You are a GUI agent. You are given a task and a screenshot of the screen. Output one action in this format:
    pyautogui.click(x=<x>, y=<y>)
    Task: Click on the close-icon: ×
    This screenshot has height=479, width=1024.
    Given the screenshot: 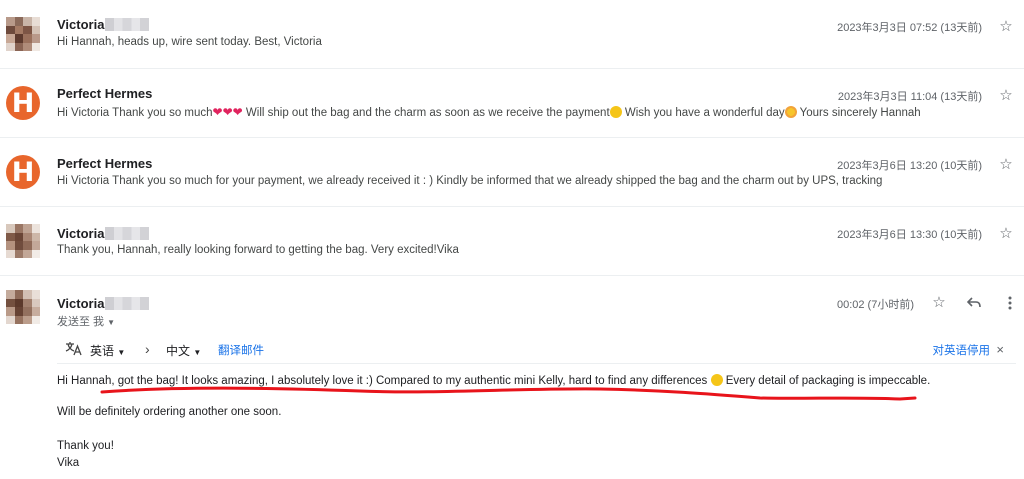 What is the action you would take?
    pyautogui.click(x=1000, y=349)
    